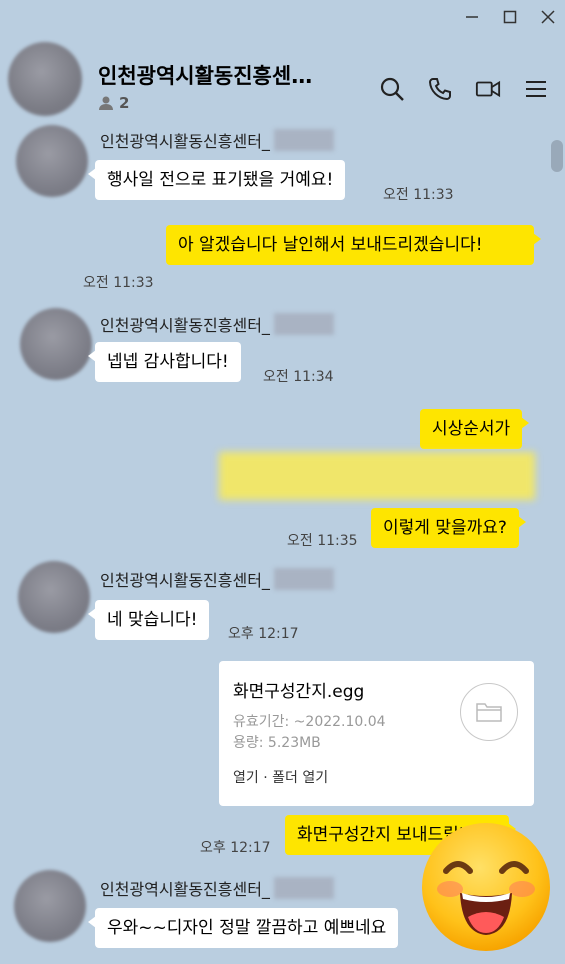 The image size is (565, 964). Describe the element at coordinates (246, 778) in the screenshot. I see `open-file-link: 열기` at that location.